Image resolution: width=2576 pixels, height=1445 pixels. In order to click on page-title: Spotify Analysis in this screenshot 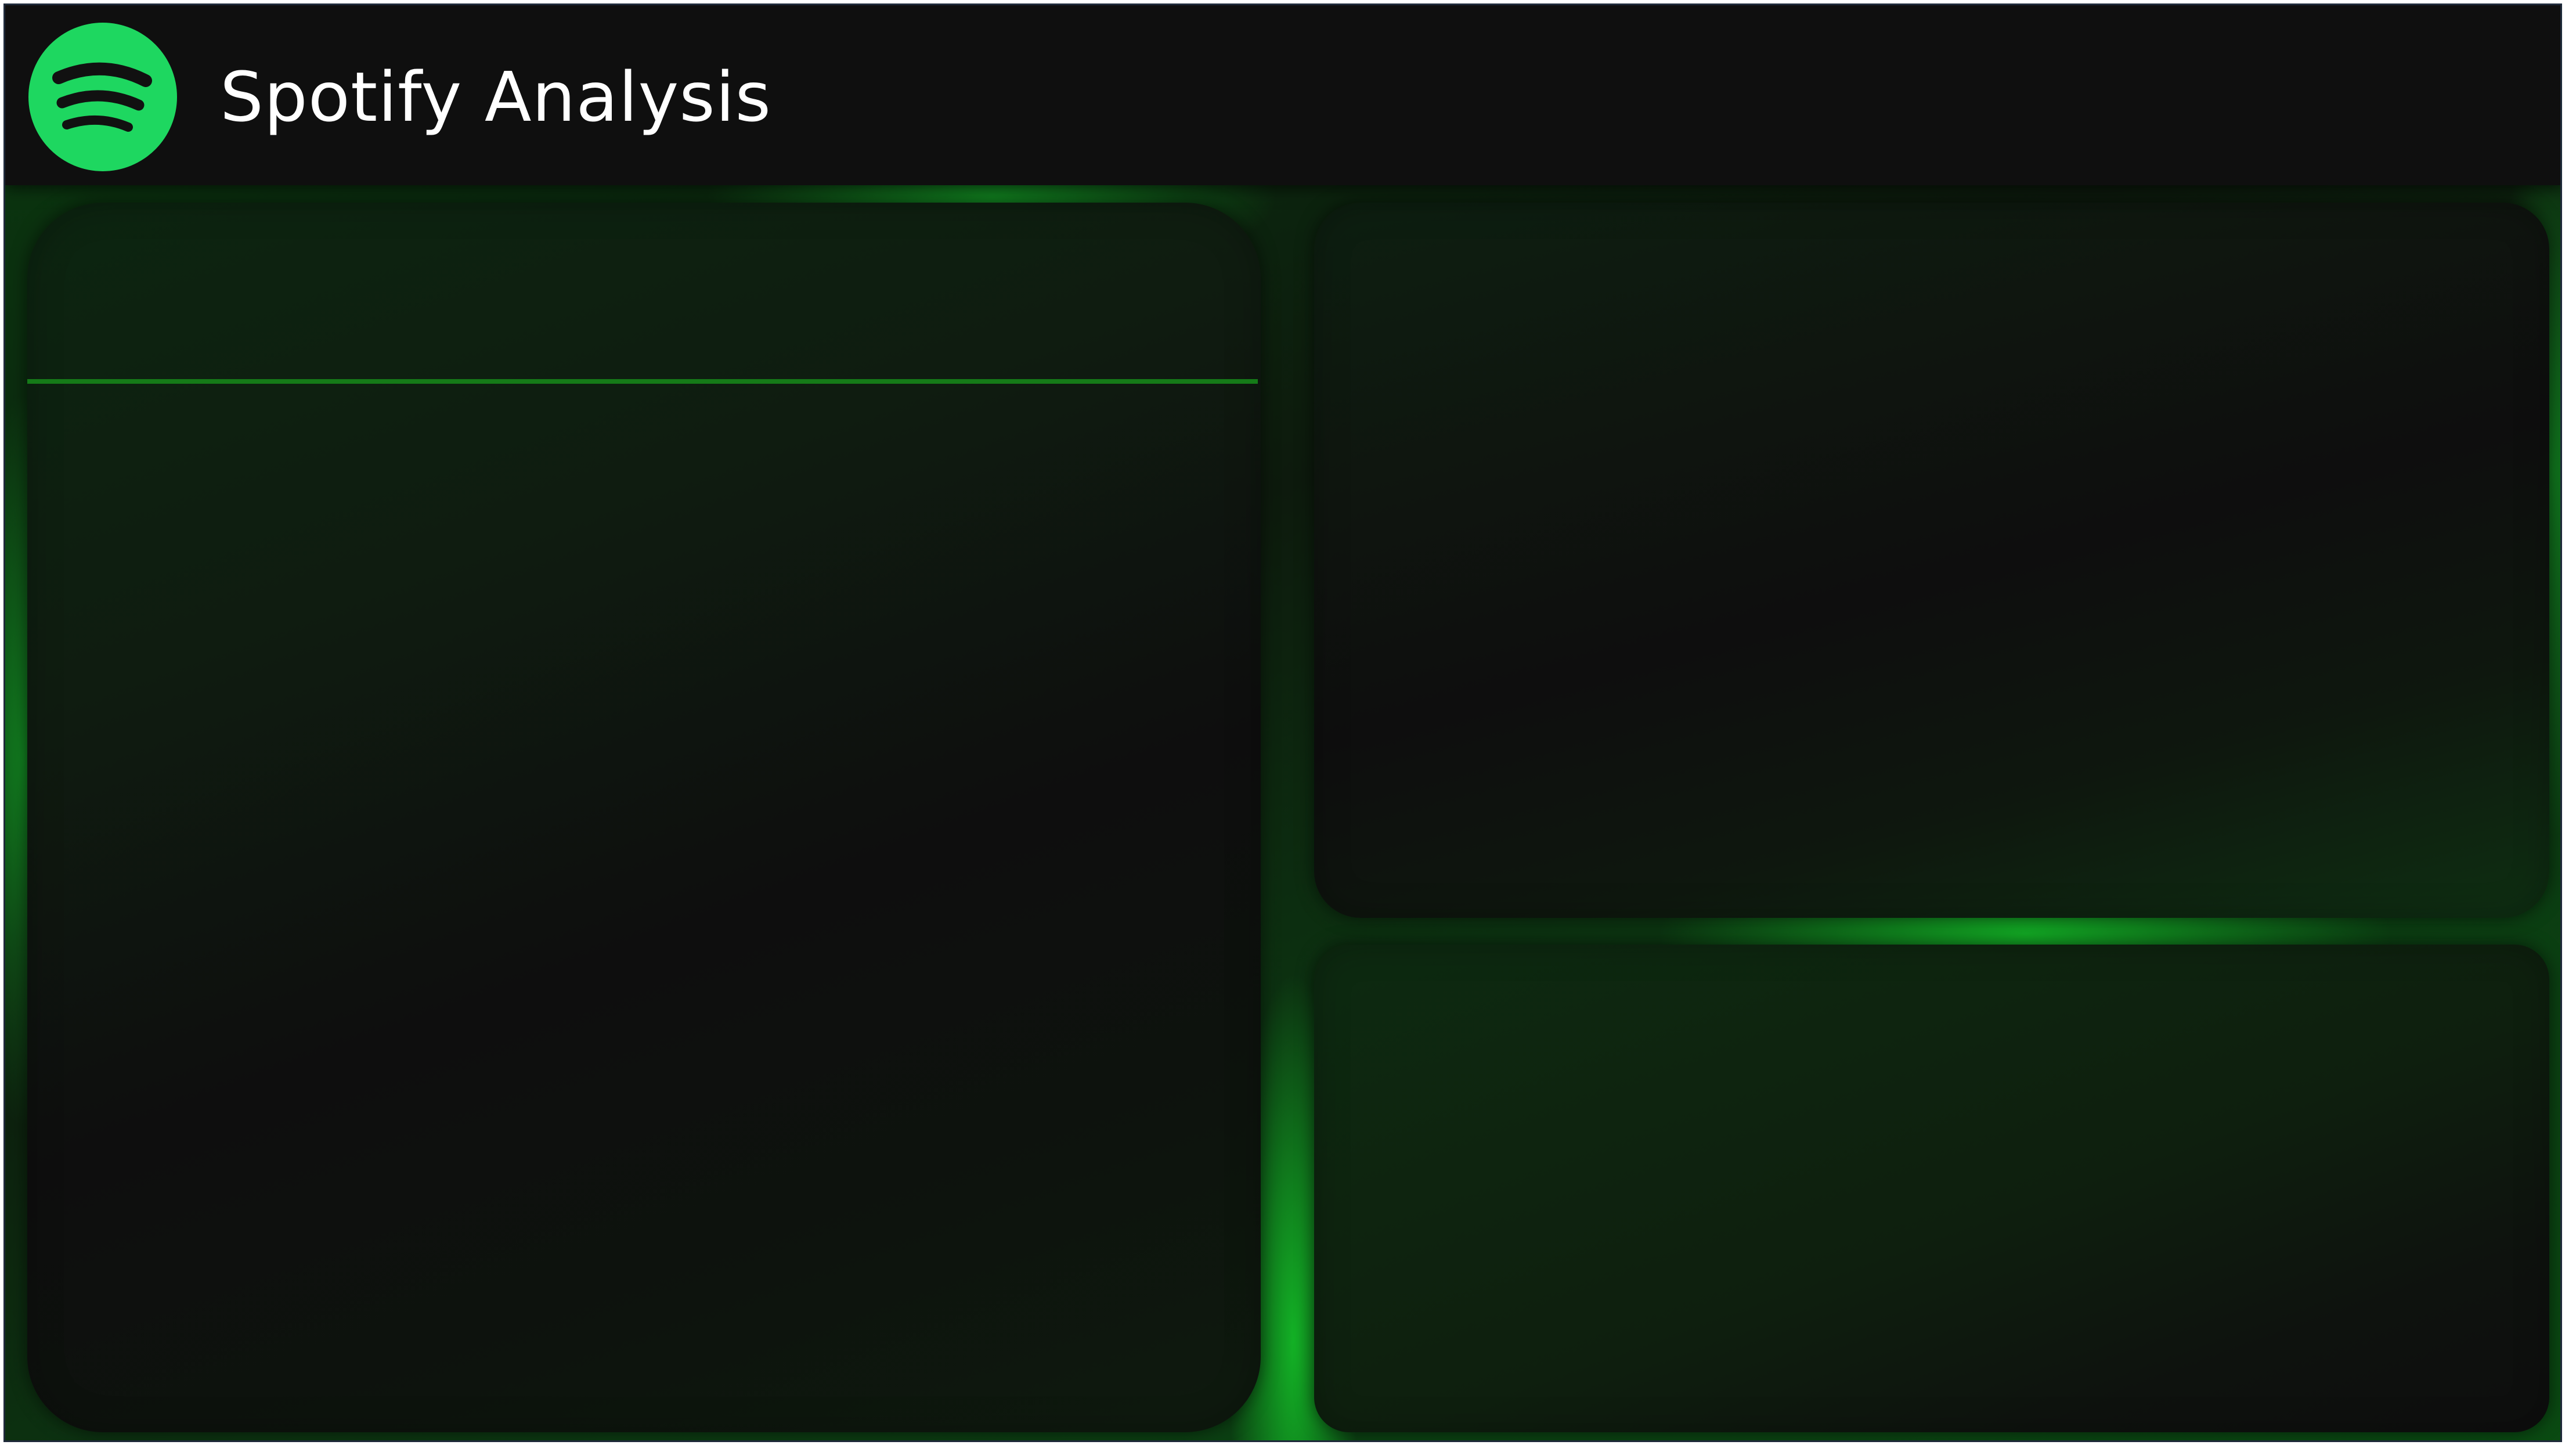, I will do `click(496, 97)`.